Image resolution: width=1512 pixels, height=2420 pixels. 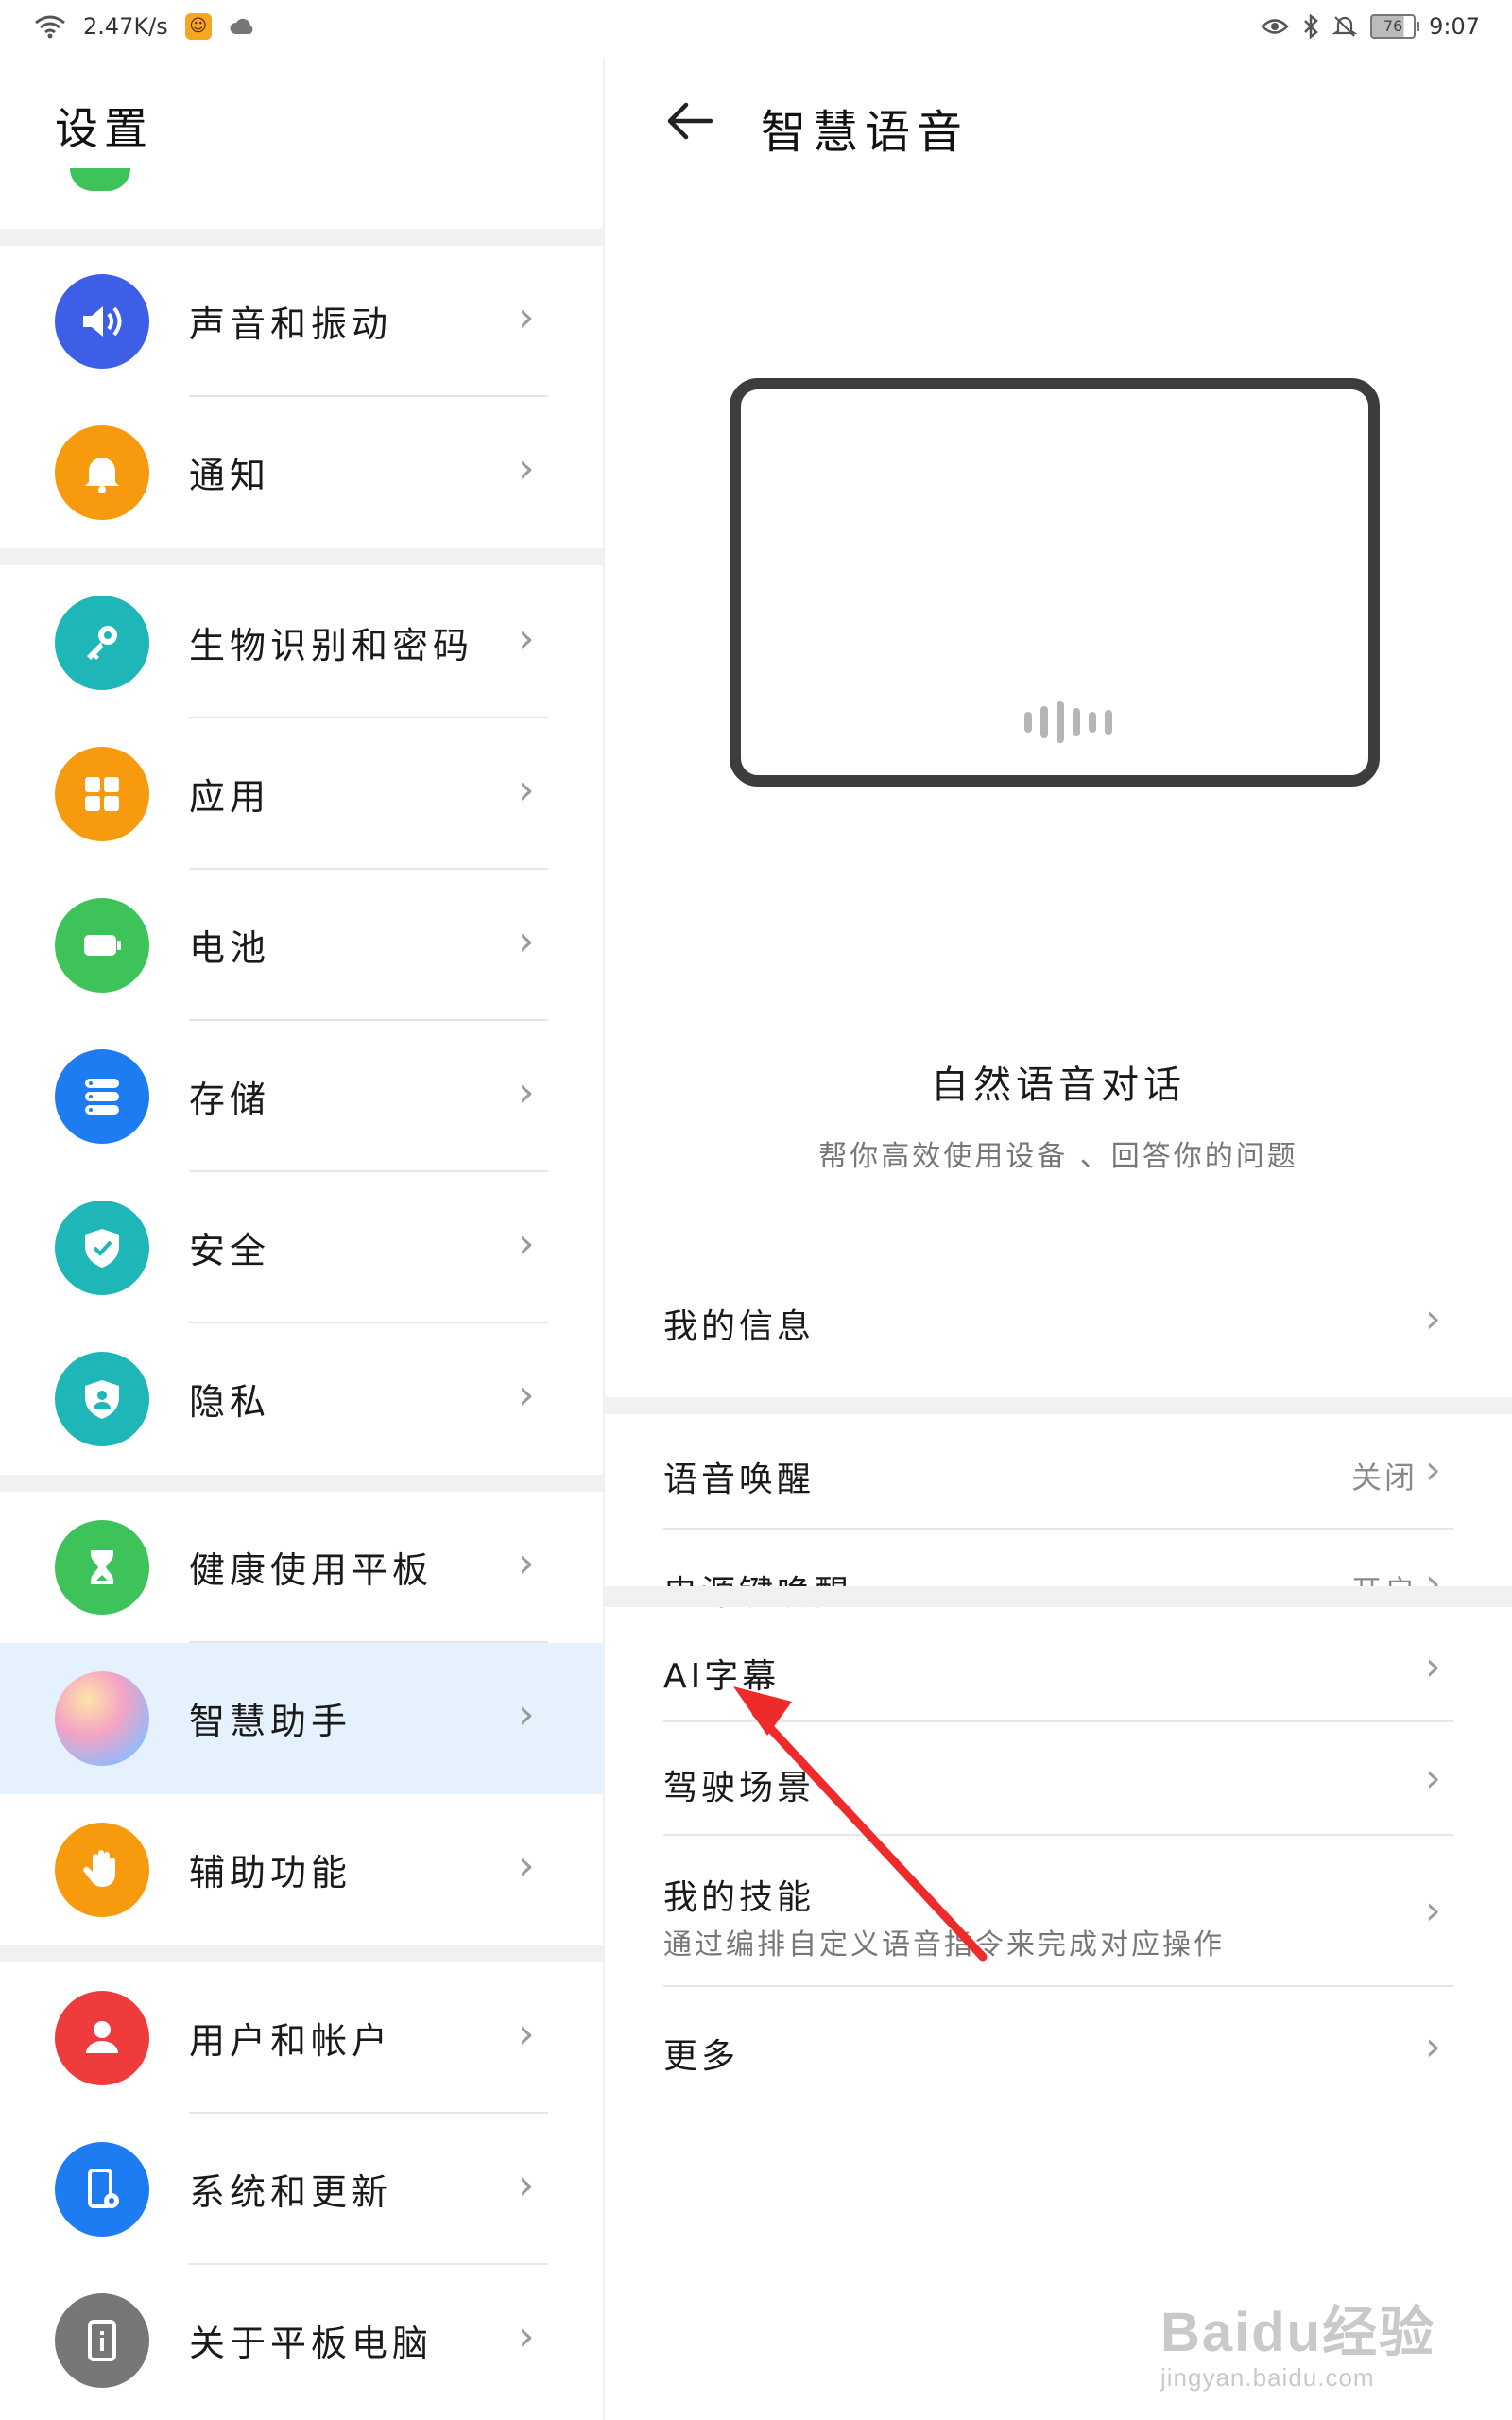 What do you see at coordinates (301, 472) in the screenshot?
I see `sidebar-item-notifications: 通知 ›` at bounding box center [301, 472].